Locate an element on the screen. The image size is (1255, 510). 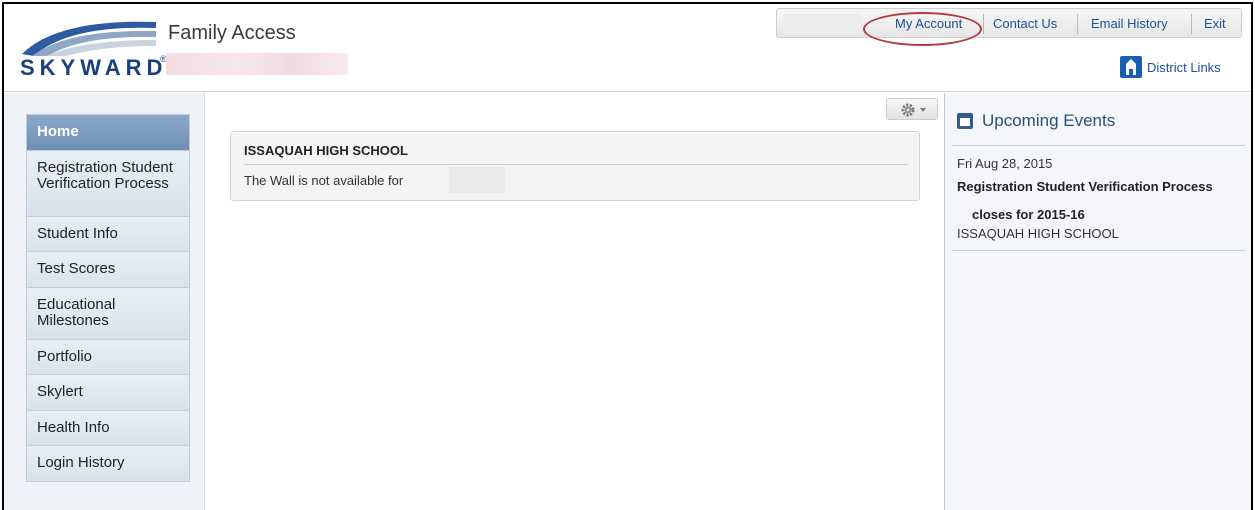
highlight-circle is located at coordinates (922, 29).